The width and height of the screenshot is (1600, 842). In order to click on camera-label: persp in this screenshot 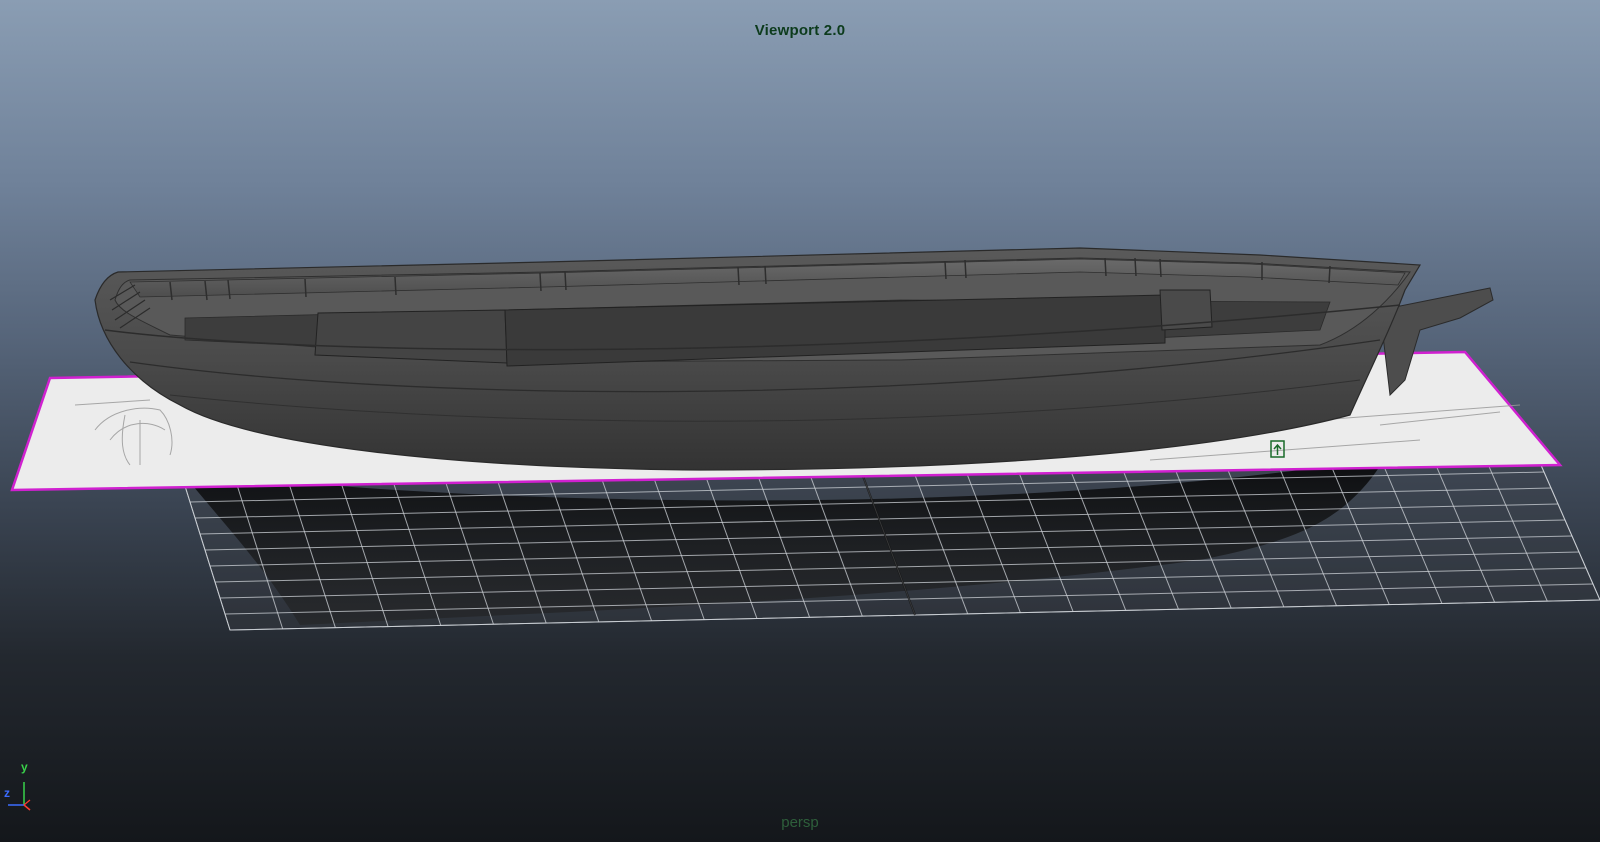, I will do `click(800, 822)`.